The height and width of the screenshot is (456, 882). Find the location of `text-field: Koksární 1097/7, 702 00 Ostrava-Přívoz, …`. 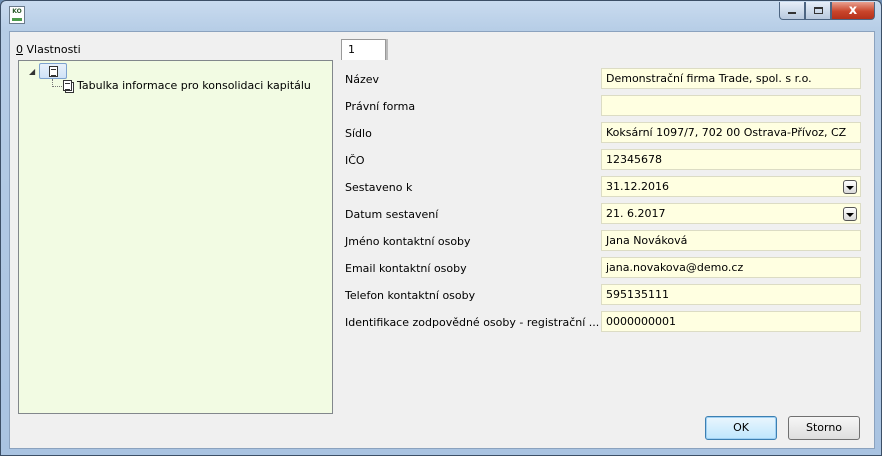

text-field: Koksární 1097/7, 702 00 Ostrava-Přívoz, … is located at coordinates (731, 132).